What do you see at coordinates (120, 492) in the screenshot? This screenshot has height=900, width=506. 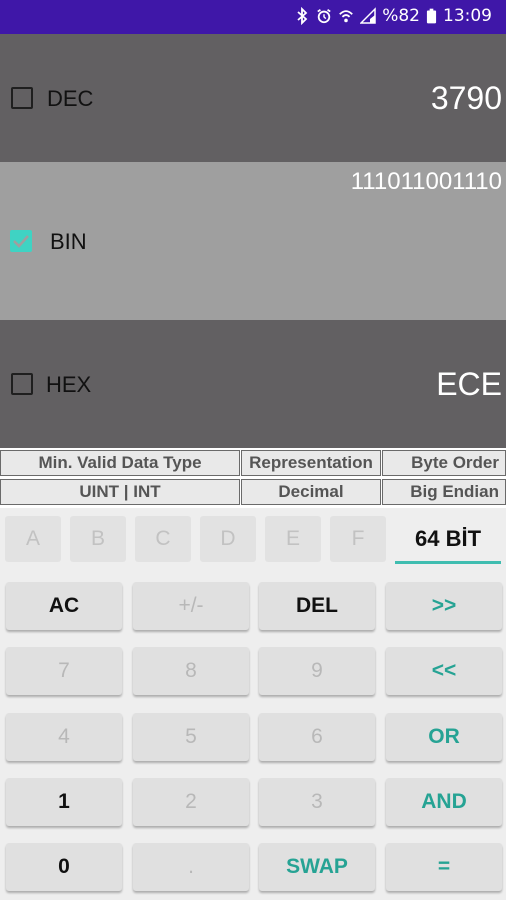 I see `info-value-data-type: UINT | INT` at bounding box center [120, 492].